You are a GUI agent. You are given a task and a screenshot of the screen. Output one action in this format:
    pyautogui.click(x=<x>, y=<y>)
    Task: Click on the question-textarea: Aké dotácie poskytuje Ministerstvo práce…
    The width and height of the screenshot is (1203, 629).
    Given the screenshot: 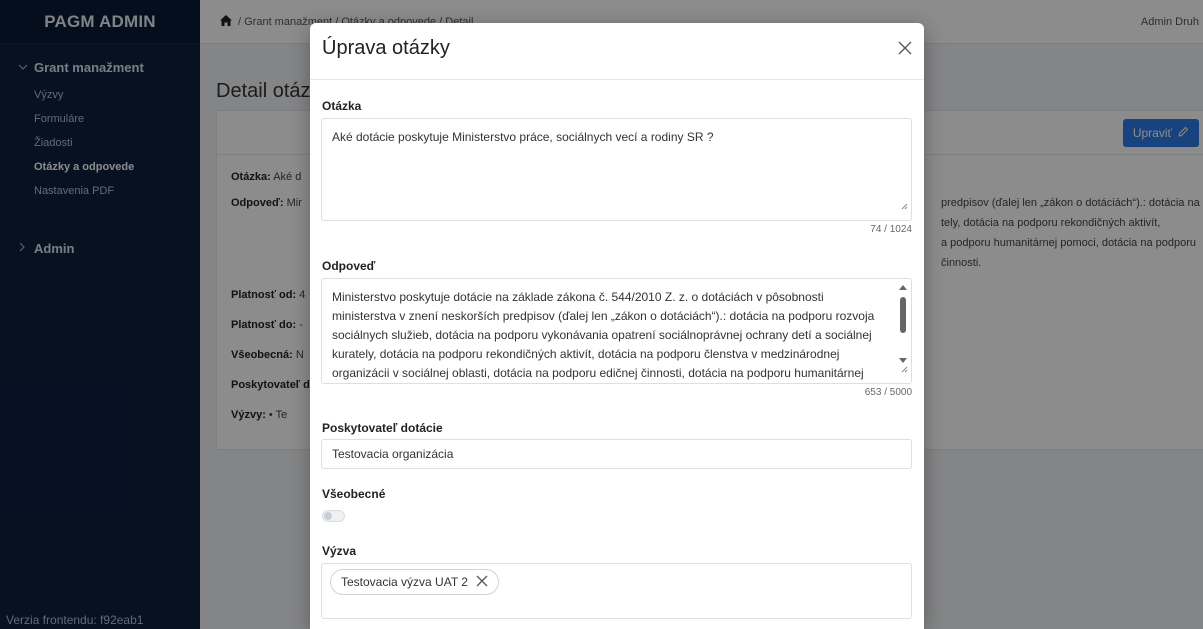 What is the action you would take?
    pyautogui.click(x=616, y=169)
    